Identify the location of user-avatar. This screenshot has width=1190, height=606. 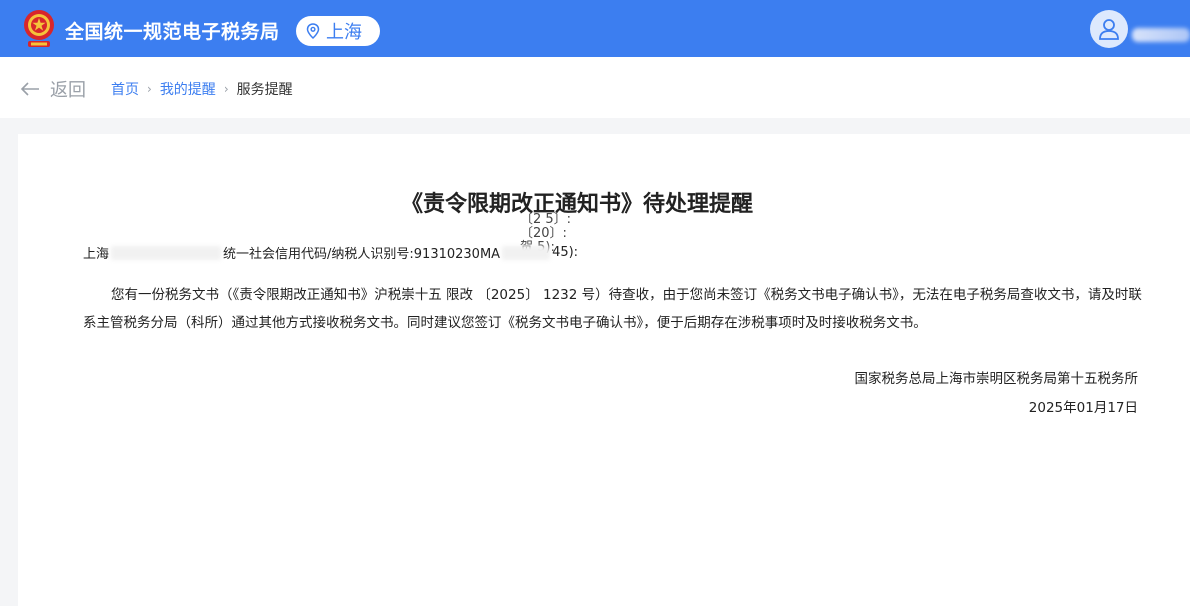
(1109, 29).